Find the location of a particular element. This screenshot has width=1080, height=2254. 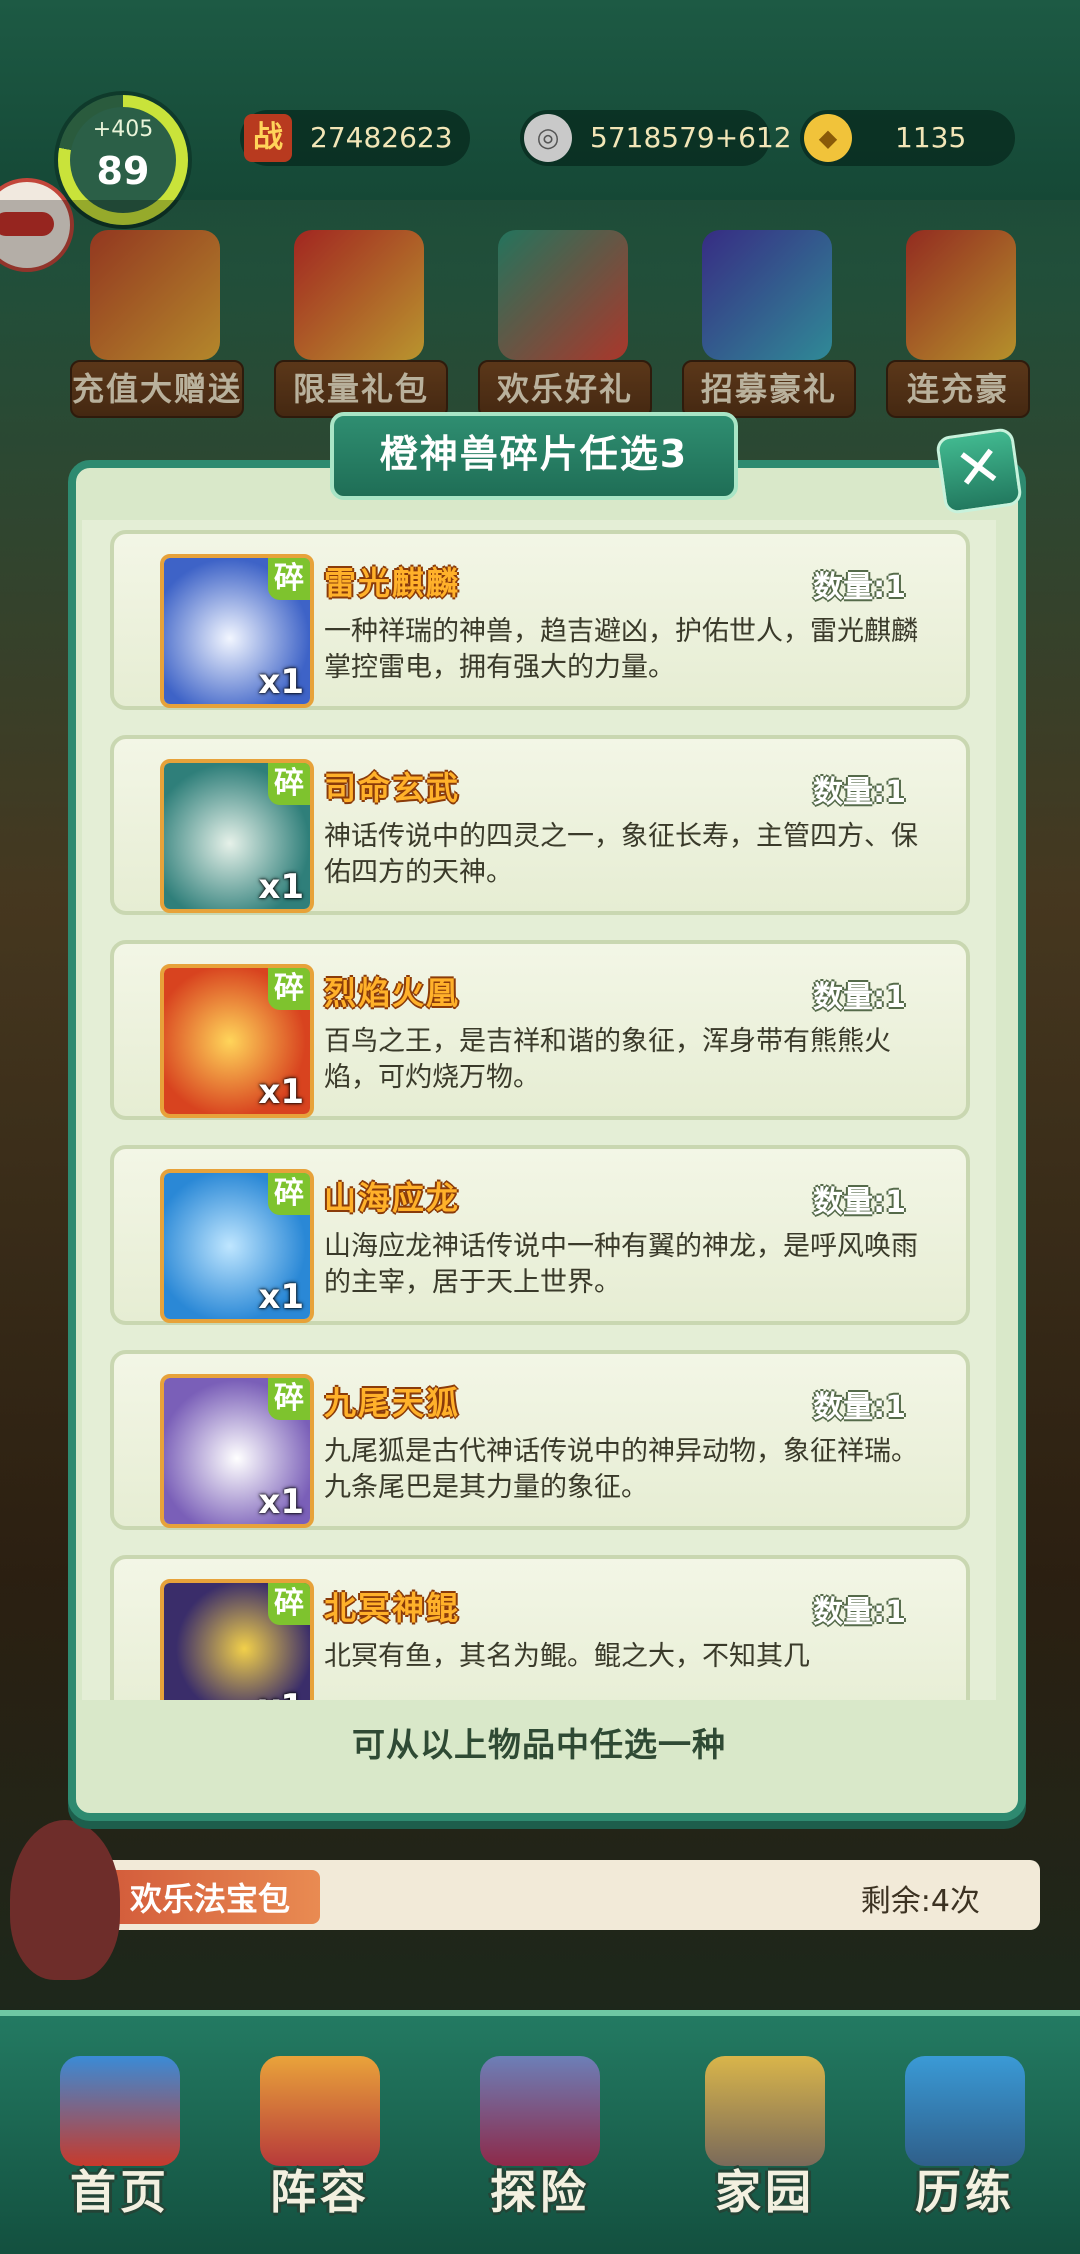

coin-stat: ◎ 5718579+612 is located at coordinates (656, 138).